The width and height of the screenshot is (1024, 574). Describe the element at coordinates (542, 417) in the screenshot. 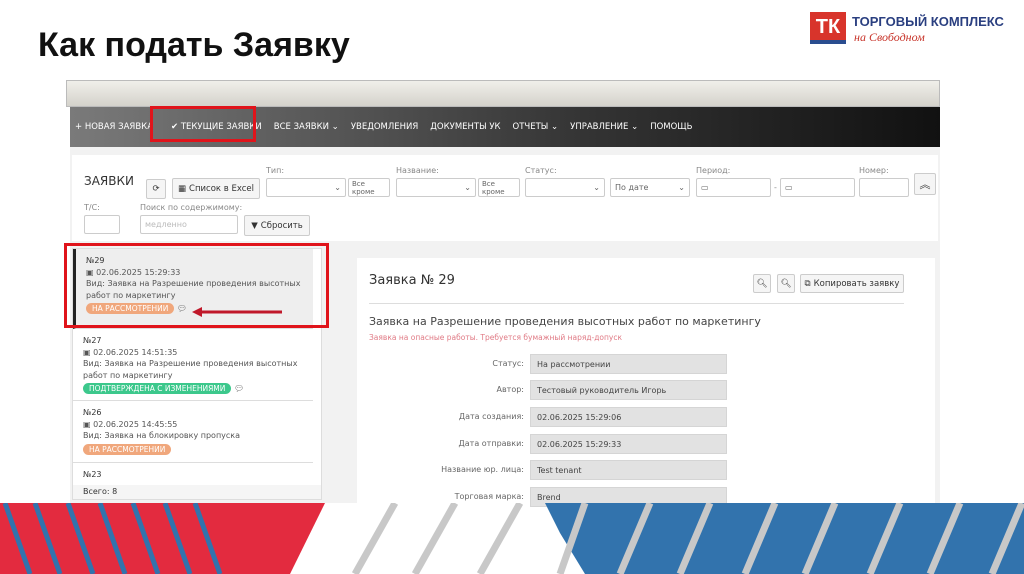

I see `field-created: Дата создания: 02.06.2025 15:29:06` at that location.